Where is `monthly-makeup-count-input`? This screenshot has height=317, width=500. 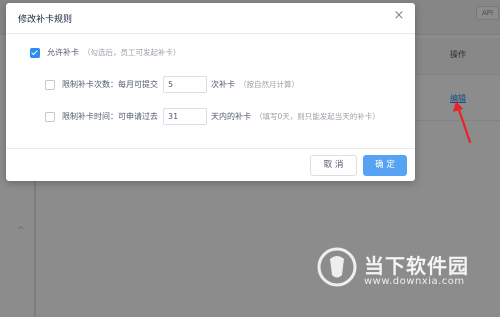 monthly-makeup-count-input is located at coordinates (185, 84).